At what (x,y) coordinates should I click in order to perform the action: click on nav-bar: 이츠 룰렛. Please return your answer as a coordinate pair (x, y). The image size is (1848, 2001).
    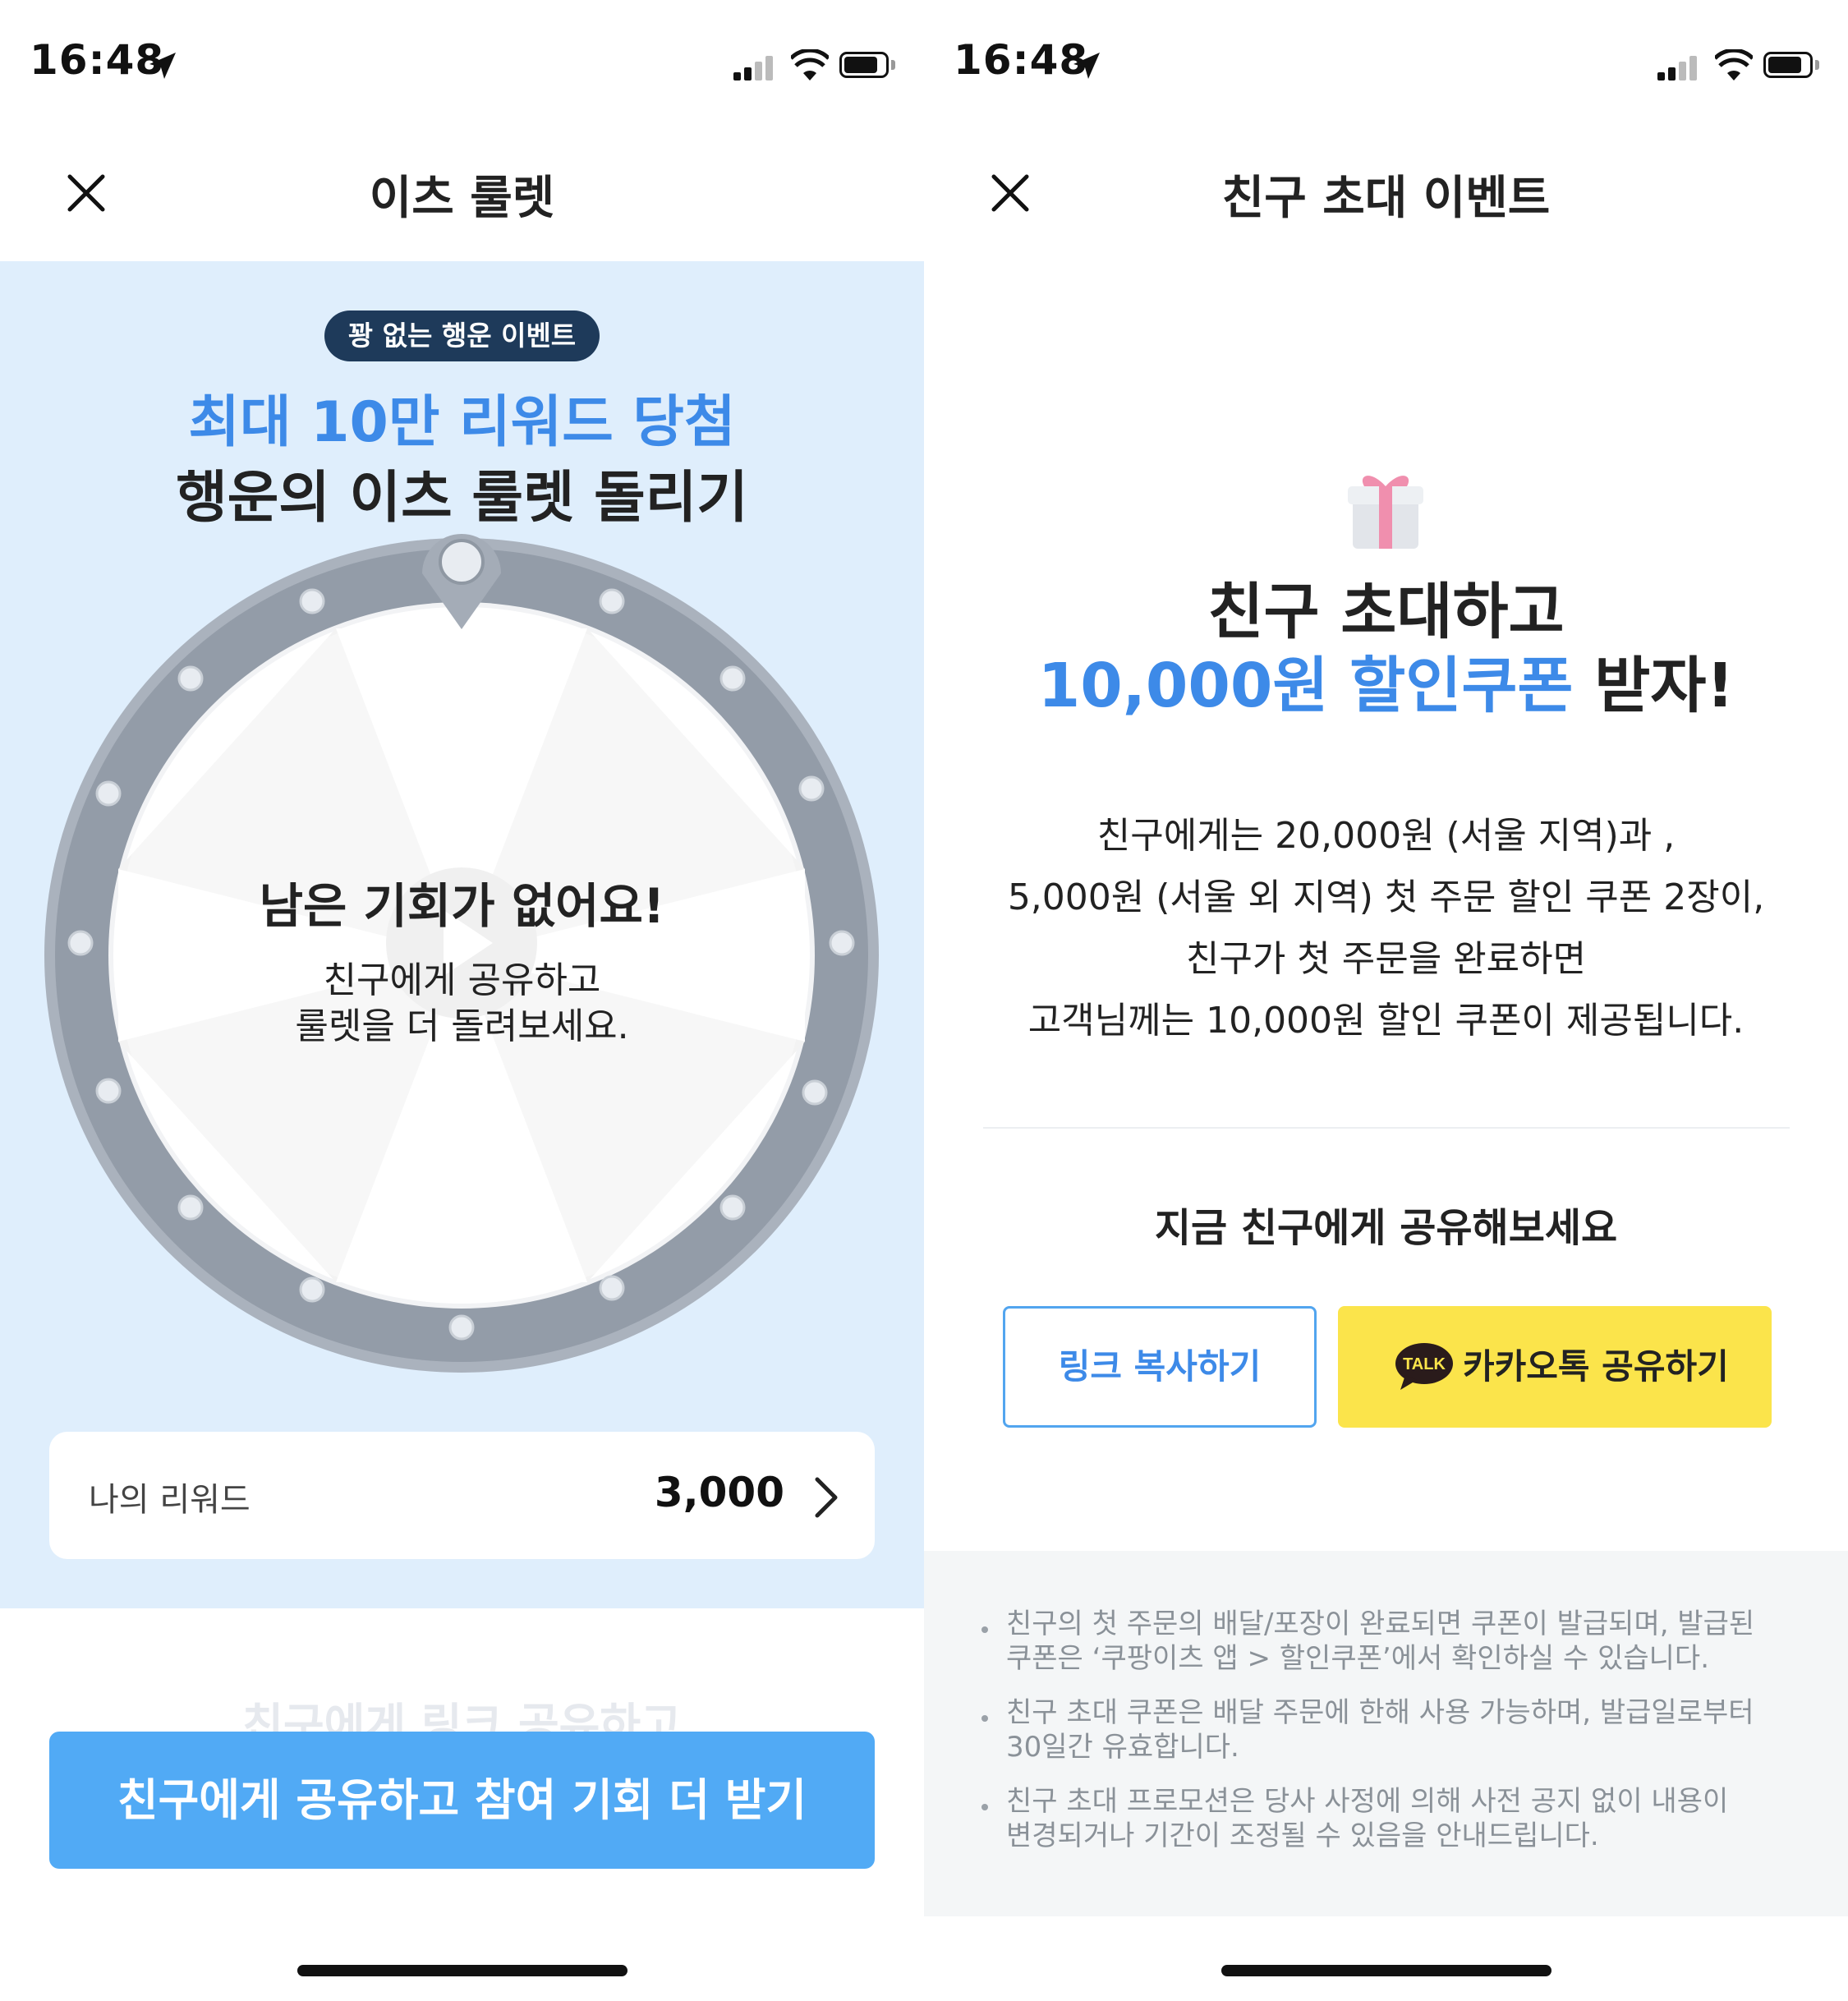
    Looking at the image, I should click on (462, 192).